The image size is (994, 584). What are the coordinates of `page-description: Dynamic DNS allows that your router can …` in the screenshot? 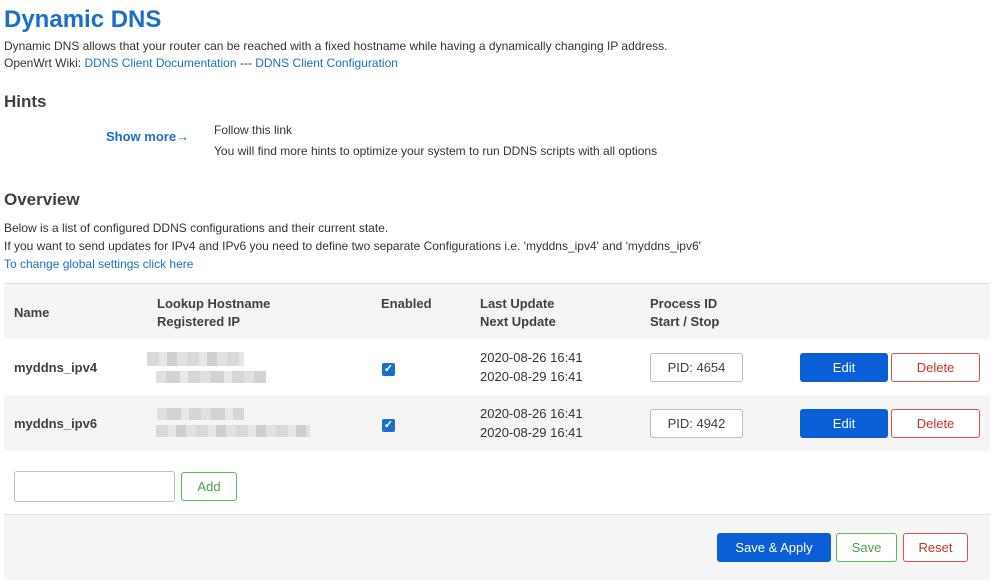 It's located at (336, 46).